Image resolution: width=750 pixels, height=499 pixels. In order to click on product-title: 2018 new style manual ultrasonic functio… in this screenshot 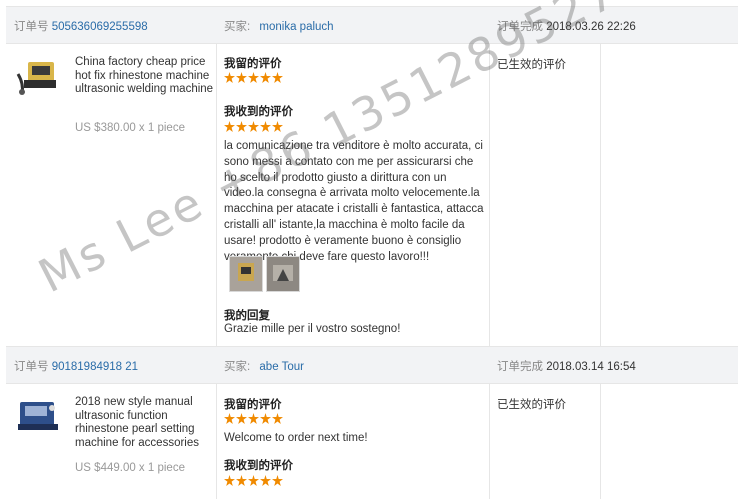, I will do `click(145, 423)`.